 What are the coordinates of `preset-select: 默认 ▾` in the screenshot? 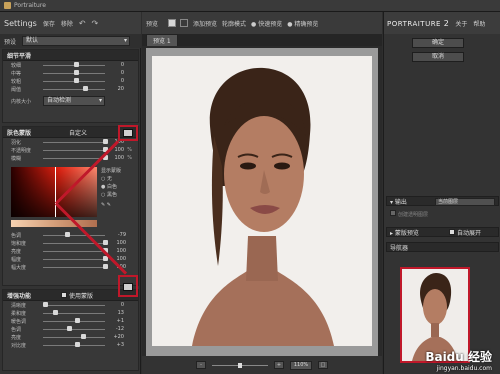 It's located at (76, 41).